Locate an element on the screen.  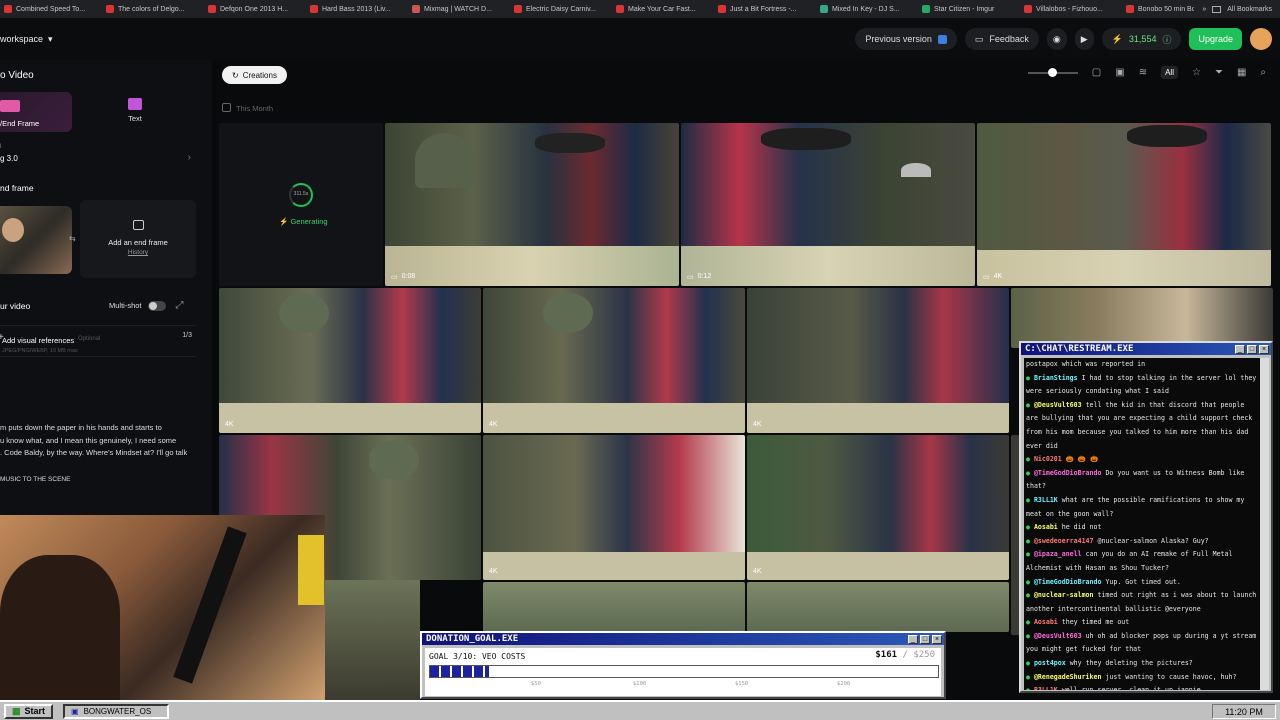
generating-card: 311.5s ⚡ Generating is located at coordinates (301, 204).